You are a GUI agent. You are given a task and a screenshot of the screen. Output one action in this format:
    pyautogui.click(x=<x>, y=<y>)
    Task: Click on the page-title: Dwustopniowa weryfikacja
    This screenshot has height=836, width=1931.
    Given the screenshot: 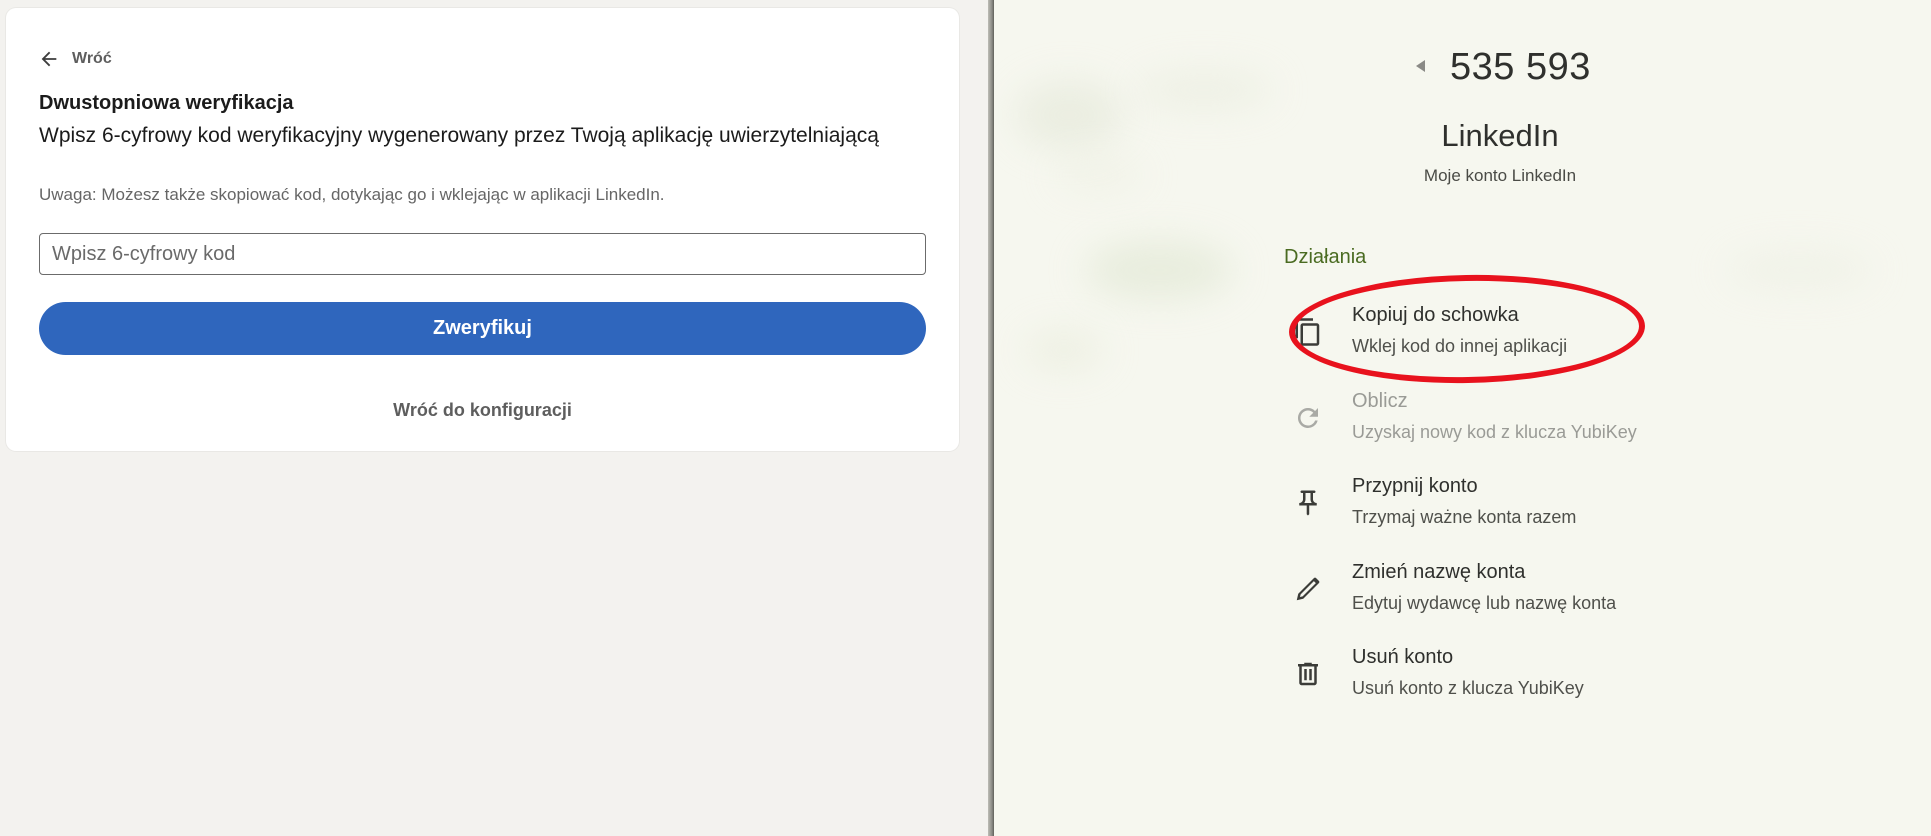 What is the action you would take?
    pyautogui.click(x=166, y=103)
    